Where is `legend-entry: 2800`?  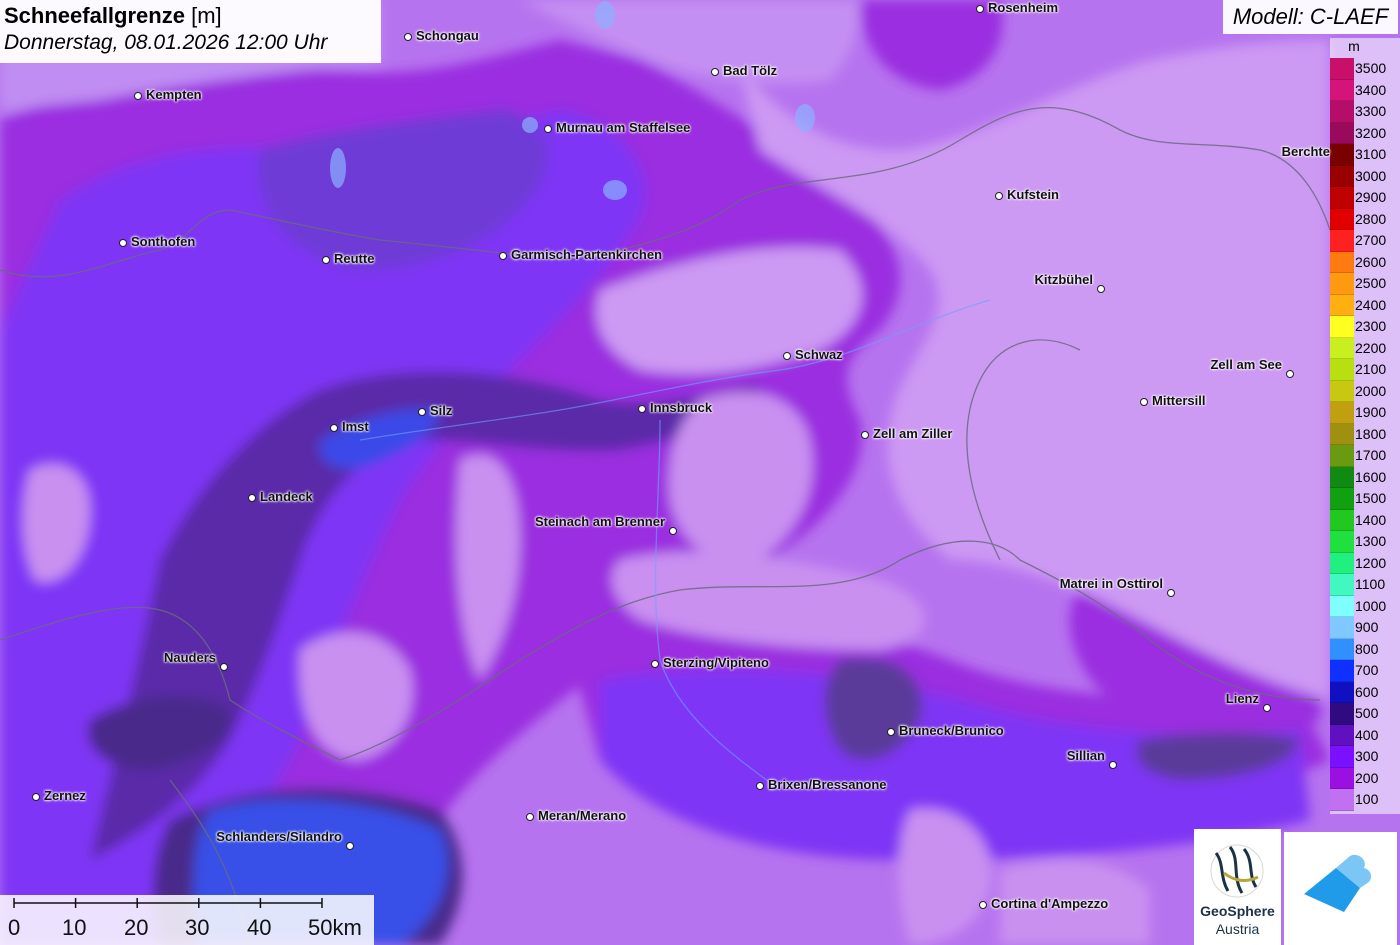 legend-entry: 2800 is located at coordinates (1365, 219).